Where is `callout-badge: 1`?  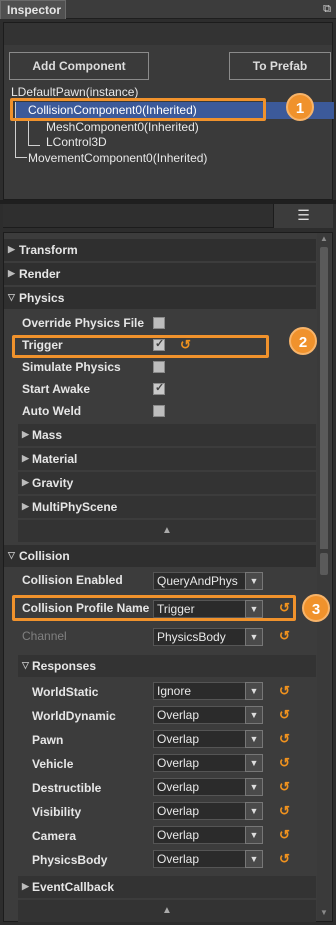 callout-badge: 1 is located at coordinates (300, 107).